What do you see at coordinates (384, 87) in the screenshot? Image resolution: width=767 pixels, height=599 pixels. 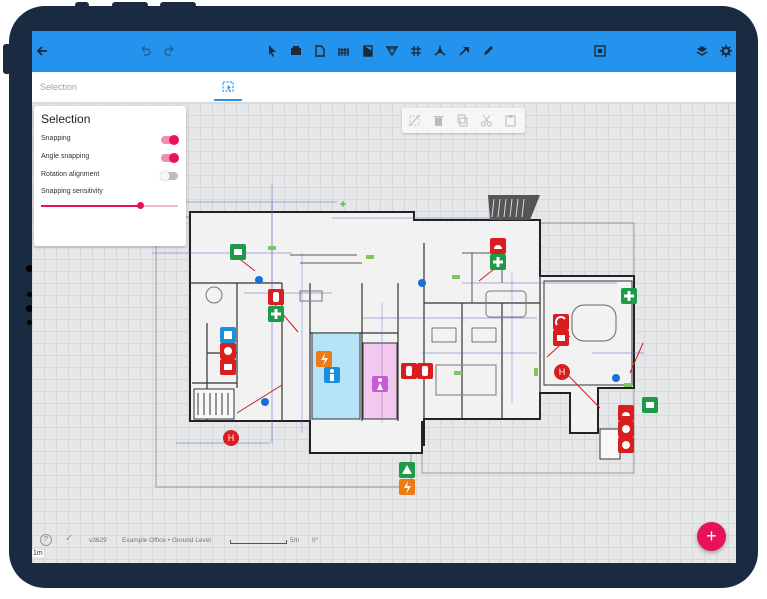 I see `mode-bar: Selection` at bounding box center [384, 87].